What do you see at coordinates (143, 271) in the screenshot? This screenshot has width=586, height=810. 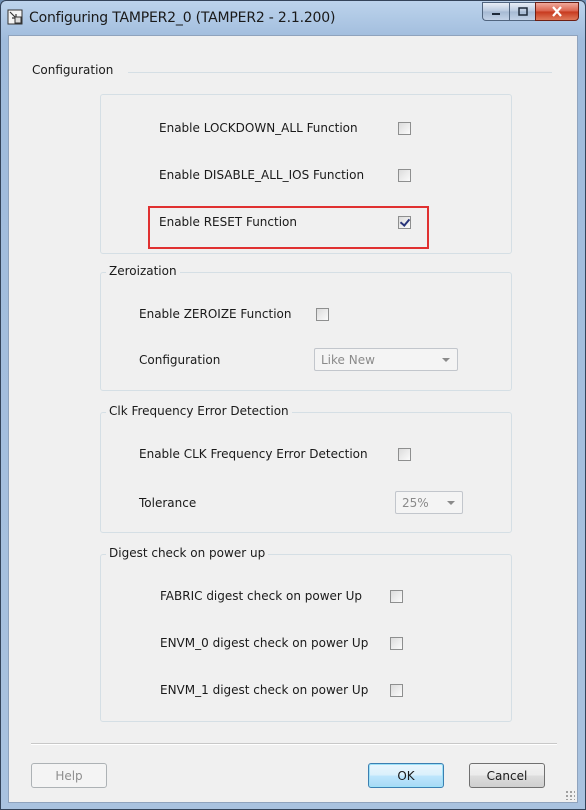 I see `zeroization-title: Zeroization` at bounding box center [143, 271].